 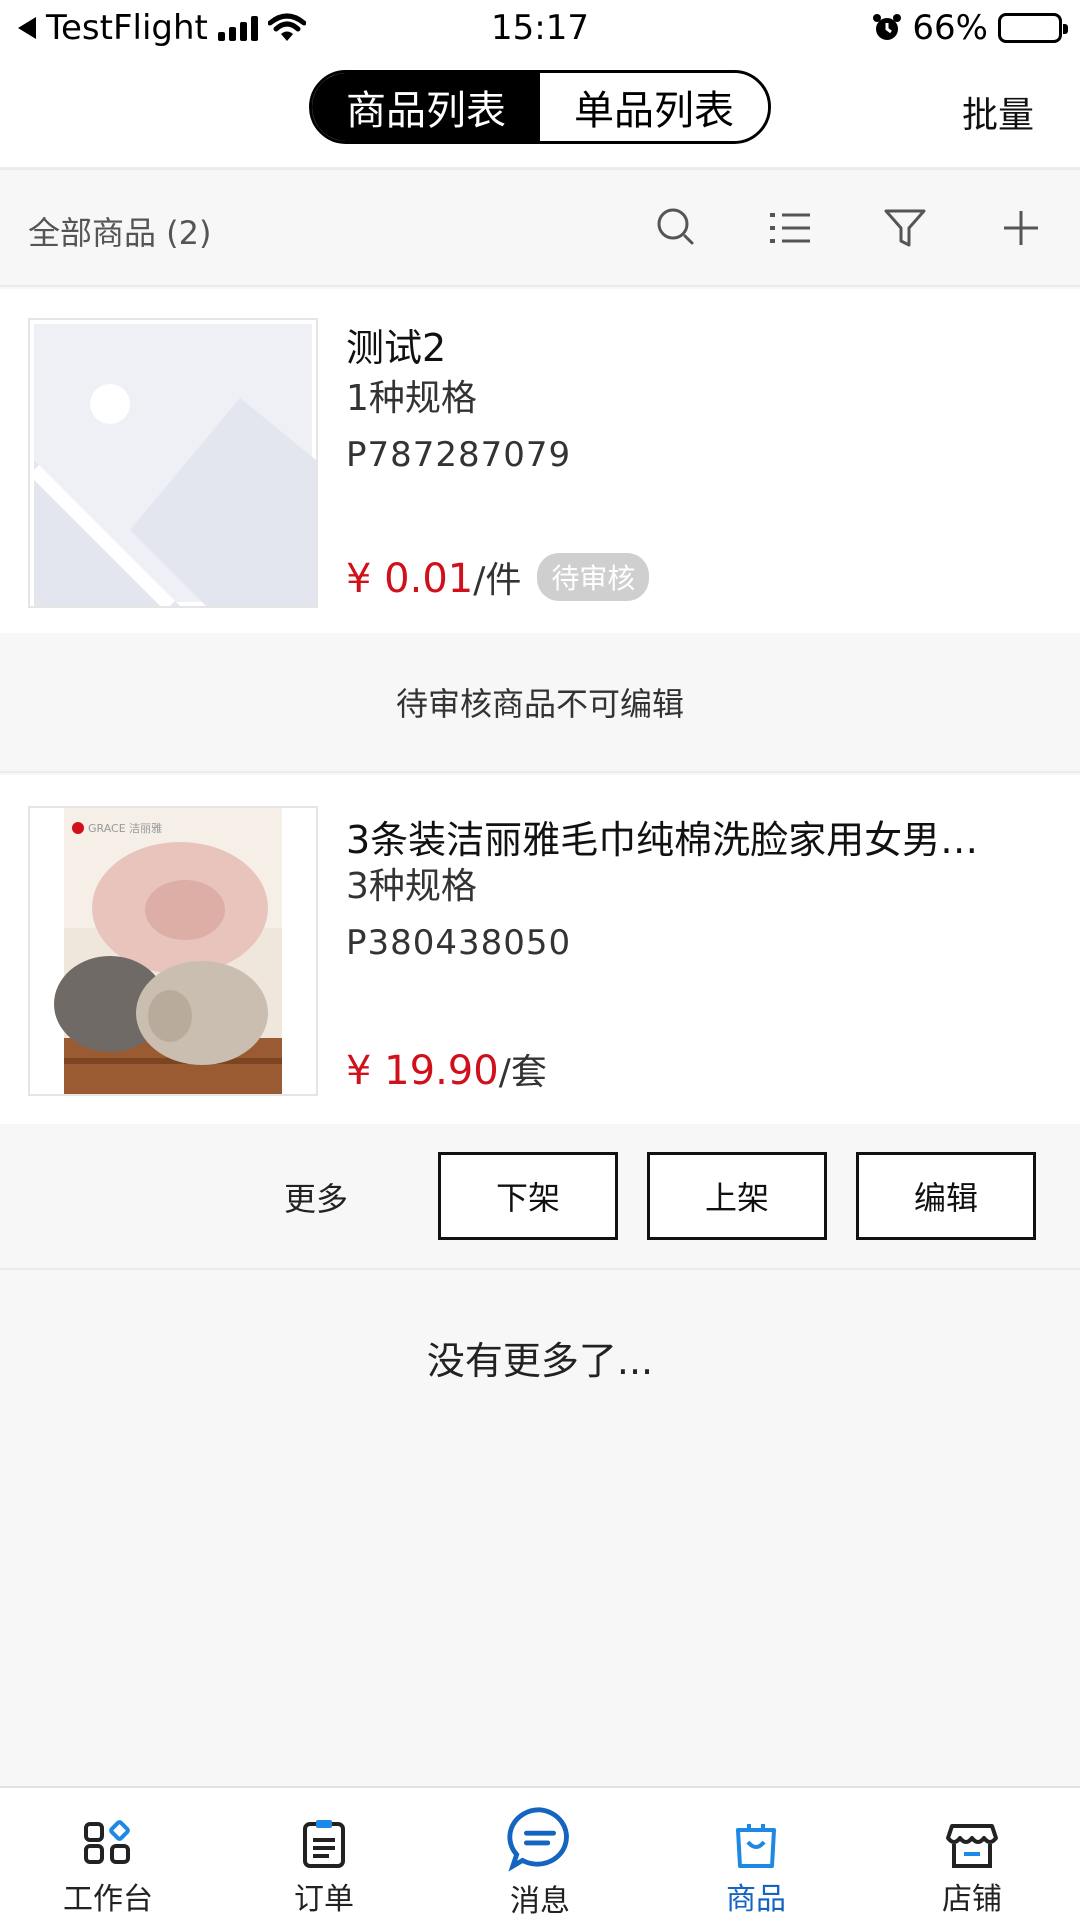 I want to click on product-unit: /套, so click(x=522, y=1072).